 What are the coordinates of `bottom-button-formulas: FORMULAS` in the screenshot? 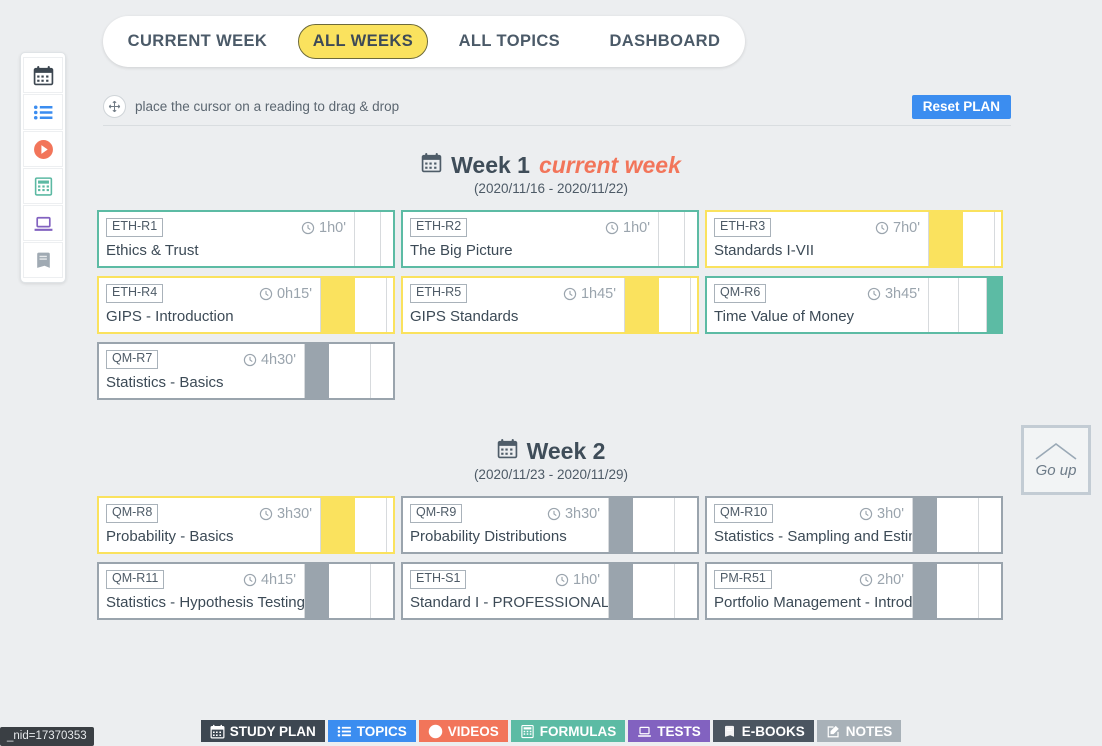 It's located at (568, 731).